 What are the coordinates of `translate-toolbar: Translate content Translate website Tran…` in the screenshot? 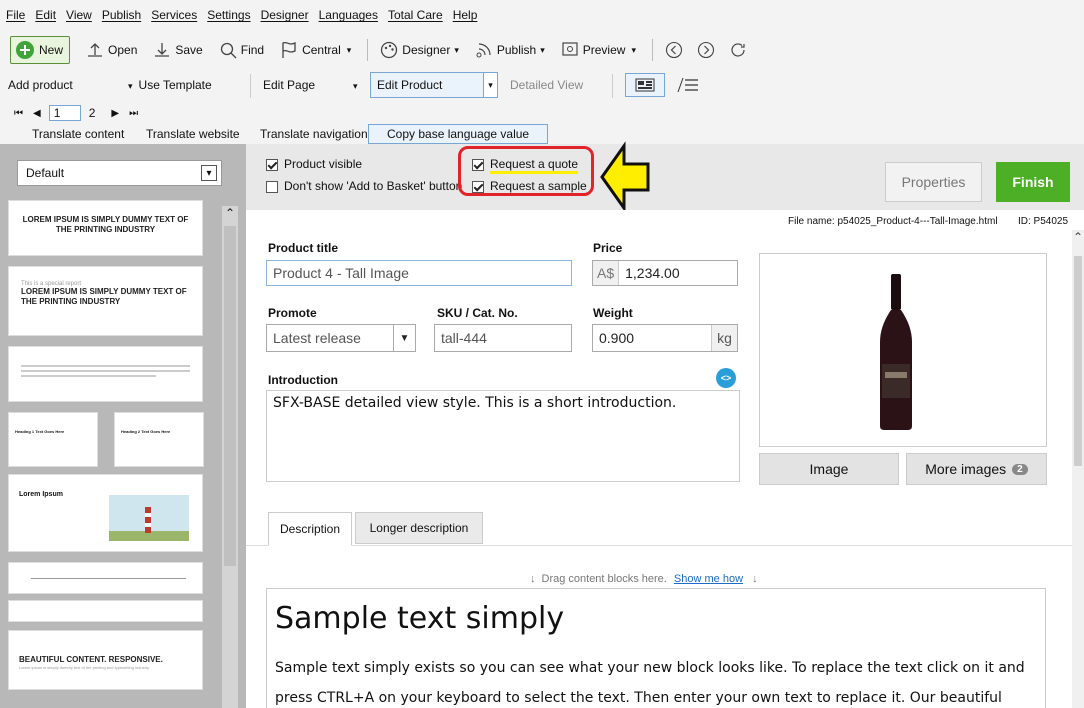 It's located at (542, 134).